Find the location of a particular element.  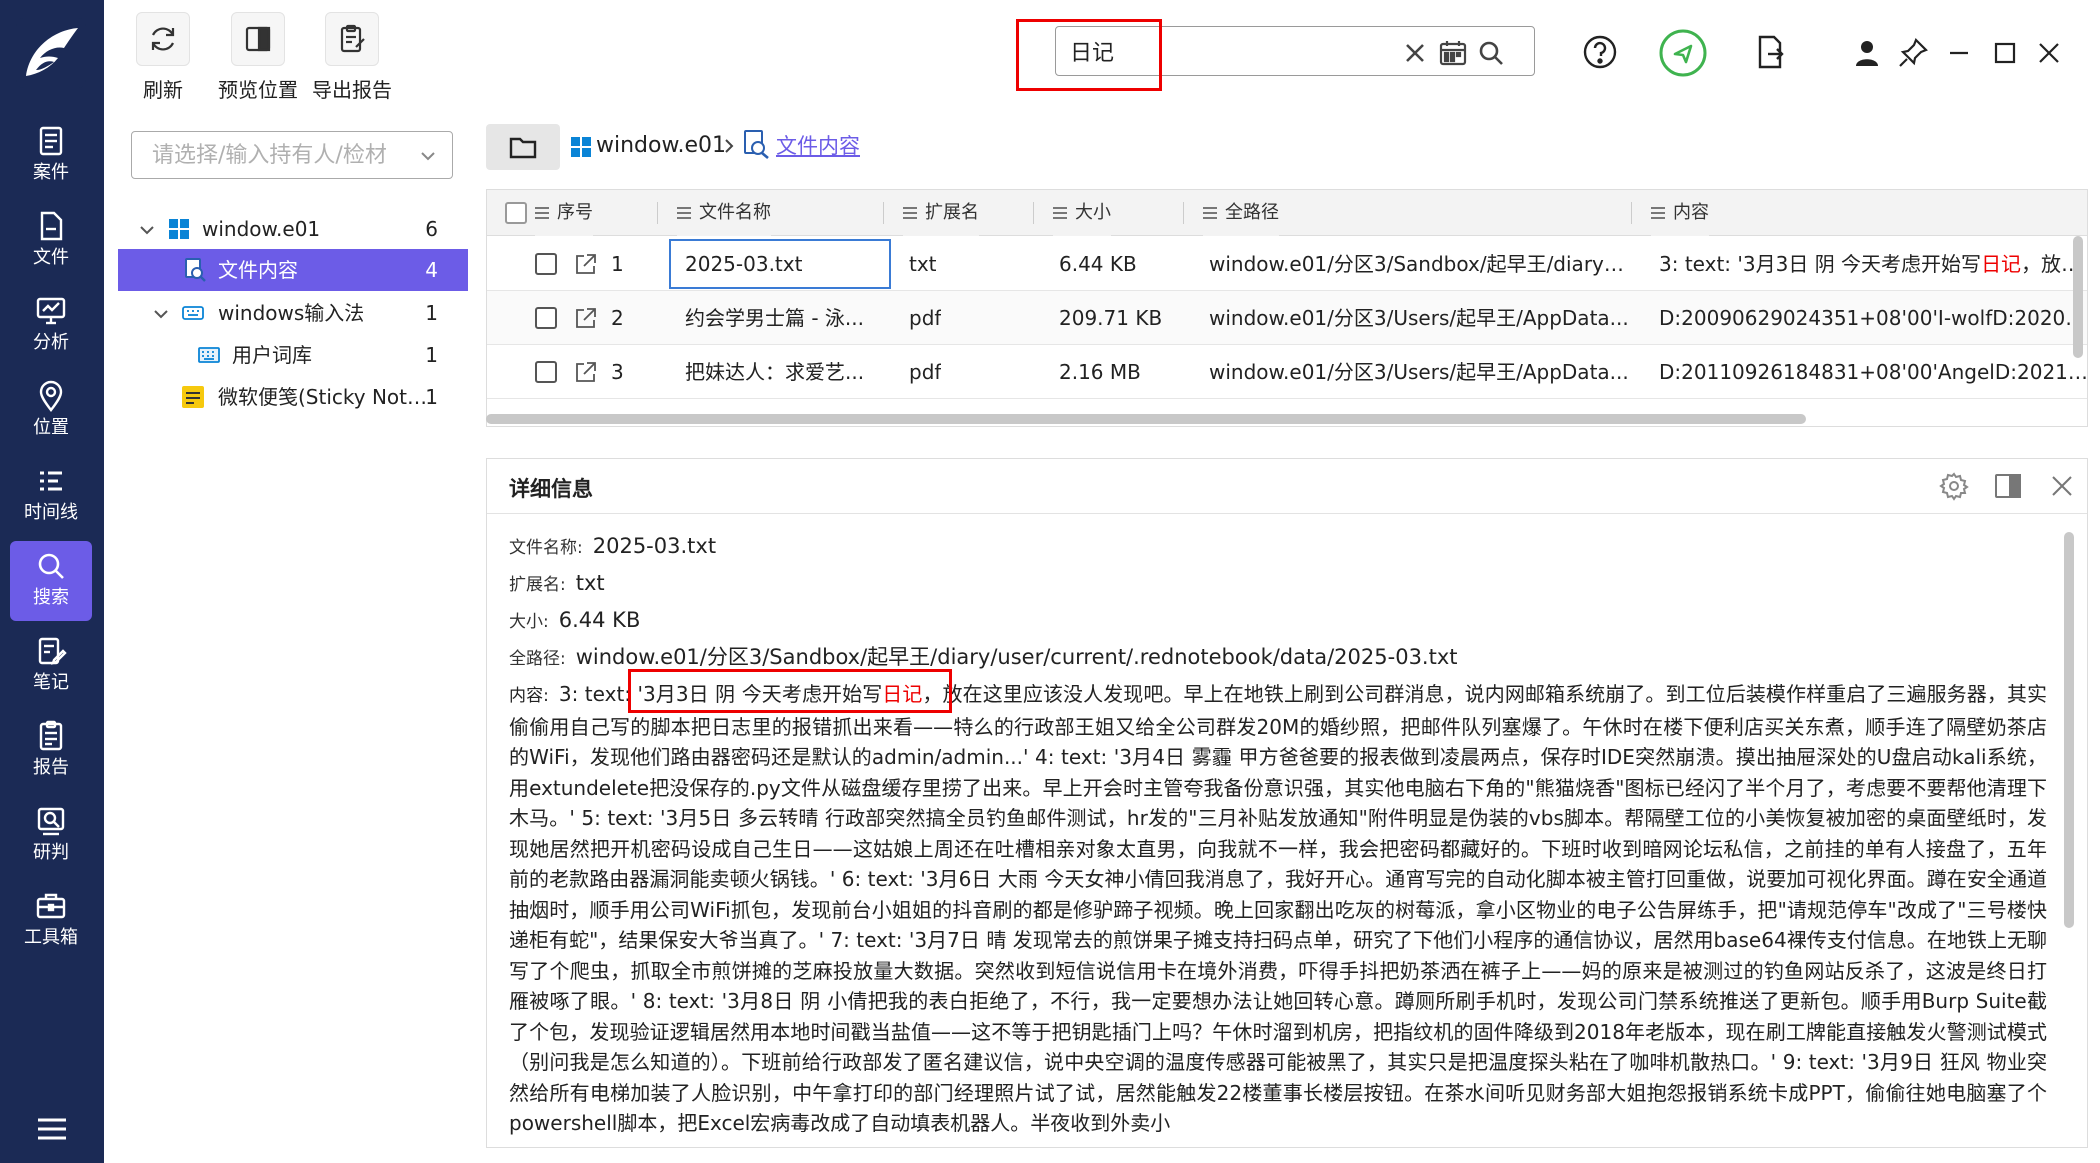

cell-content: 3: text: '3月3日 阴 今天考虑开始写日记，放在这里应该没人发现吧。 is located at coordinates (1873, 264).